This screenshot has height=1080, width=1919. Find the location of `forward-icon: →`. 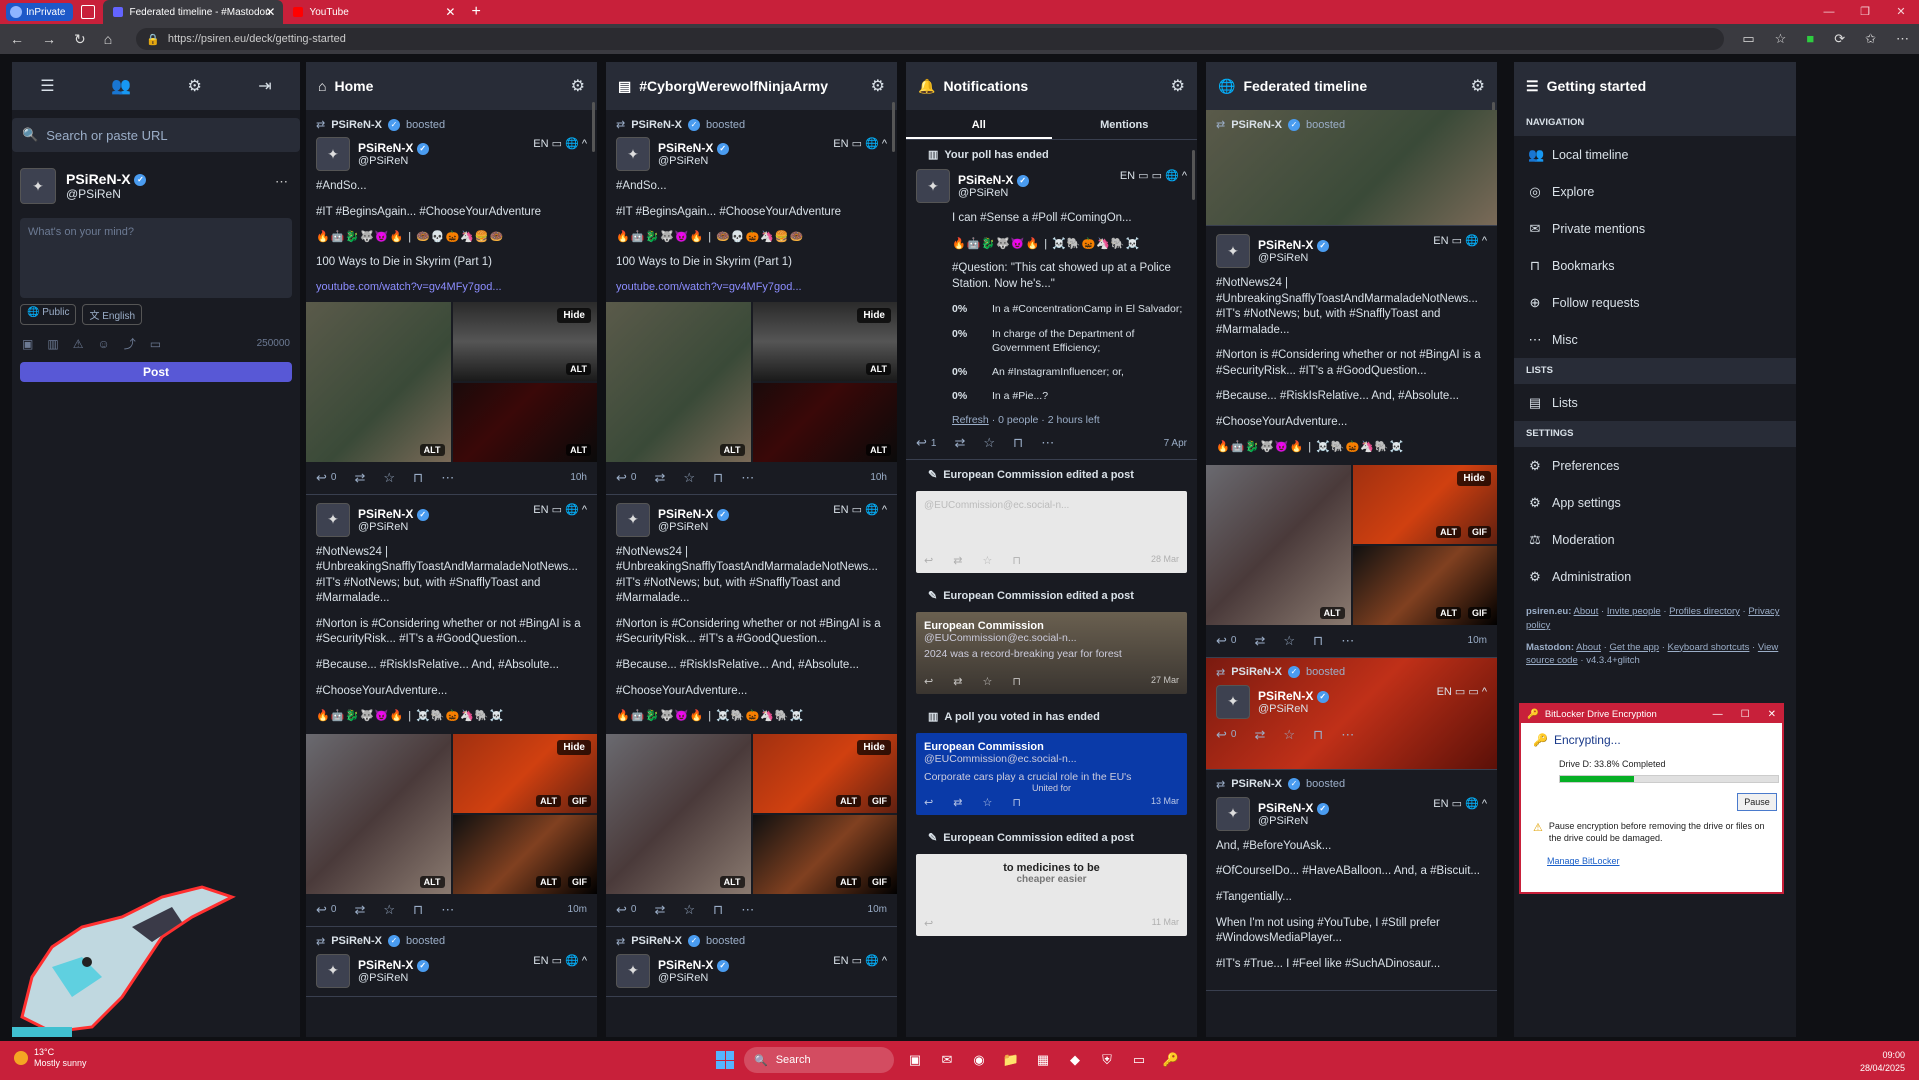

forward-icon: → is located at coordinates (49, 39).